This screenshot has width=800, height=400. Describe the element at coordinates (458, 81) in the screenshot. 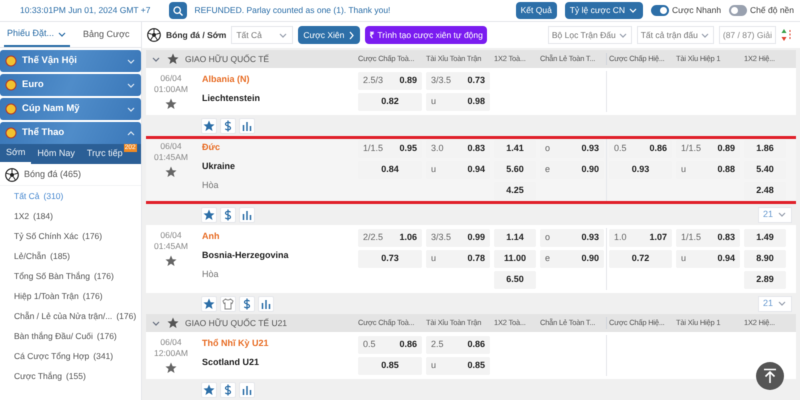

I see `odds-cell: 3/3.5 0.73` at that location.